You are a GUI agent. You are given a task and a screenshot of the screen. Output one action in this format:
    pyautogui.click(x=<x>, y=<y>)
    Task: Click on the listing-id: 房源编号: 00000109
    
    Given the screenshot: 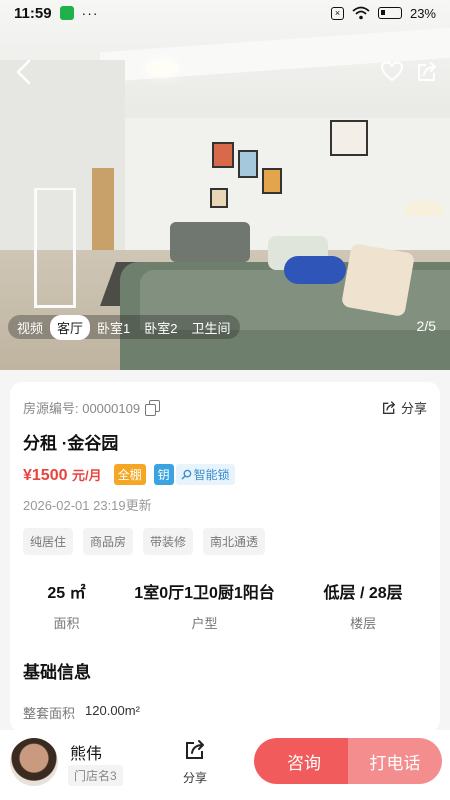 What is the action you would take?
    pyautogui.click(x=92, y=407)
    